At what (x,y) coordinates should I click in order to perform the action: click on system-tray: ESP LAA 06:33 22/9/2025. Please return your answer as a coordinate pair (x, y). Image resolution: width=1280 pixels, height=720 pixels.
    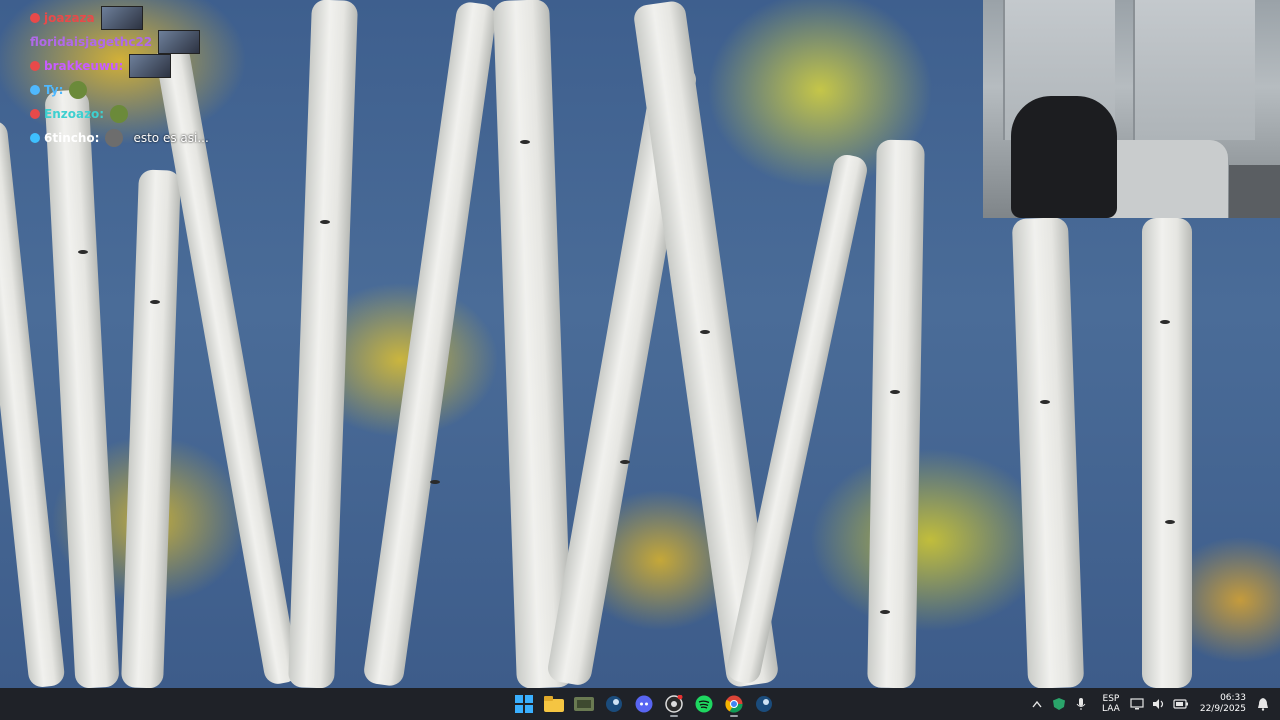
    Looking at the image, I should click on (1154, 704).